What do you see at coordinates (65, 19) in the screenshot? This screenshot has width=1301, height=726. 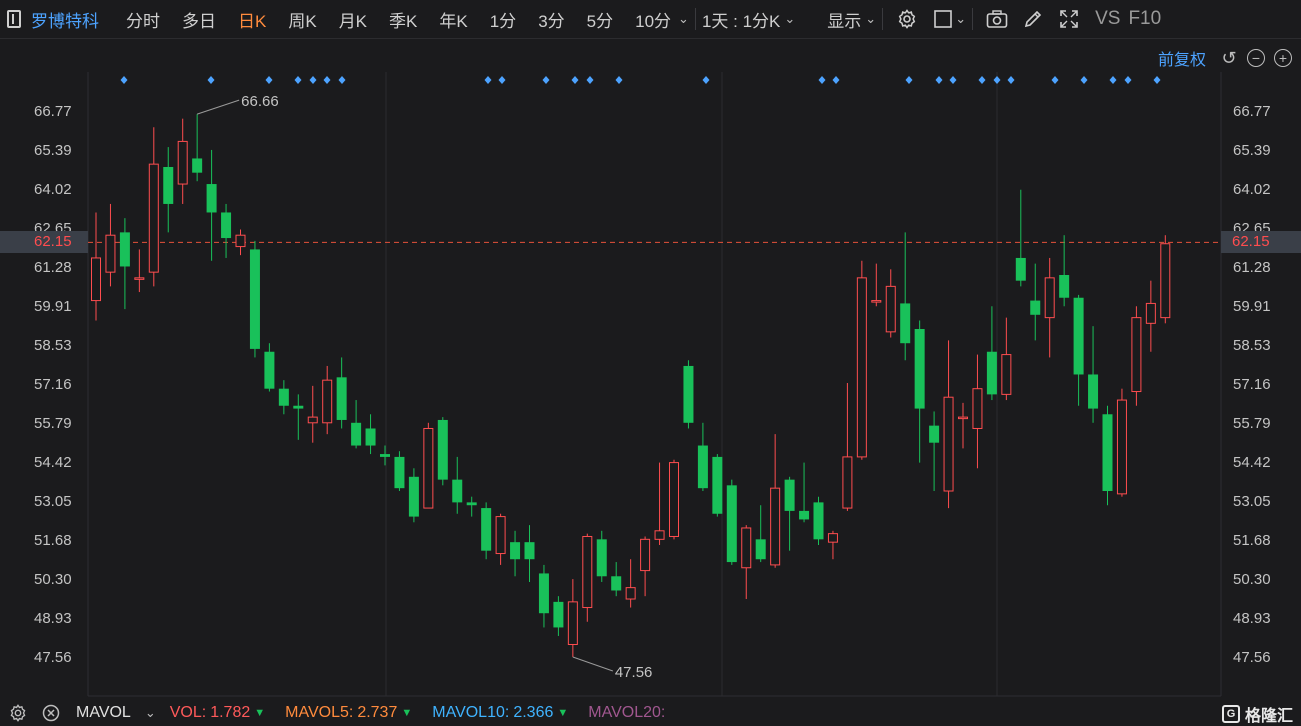 I see `stock-name: 罗博特科` at bounding box center [65, 19].